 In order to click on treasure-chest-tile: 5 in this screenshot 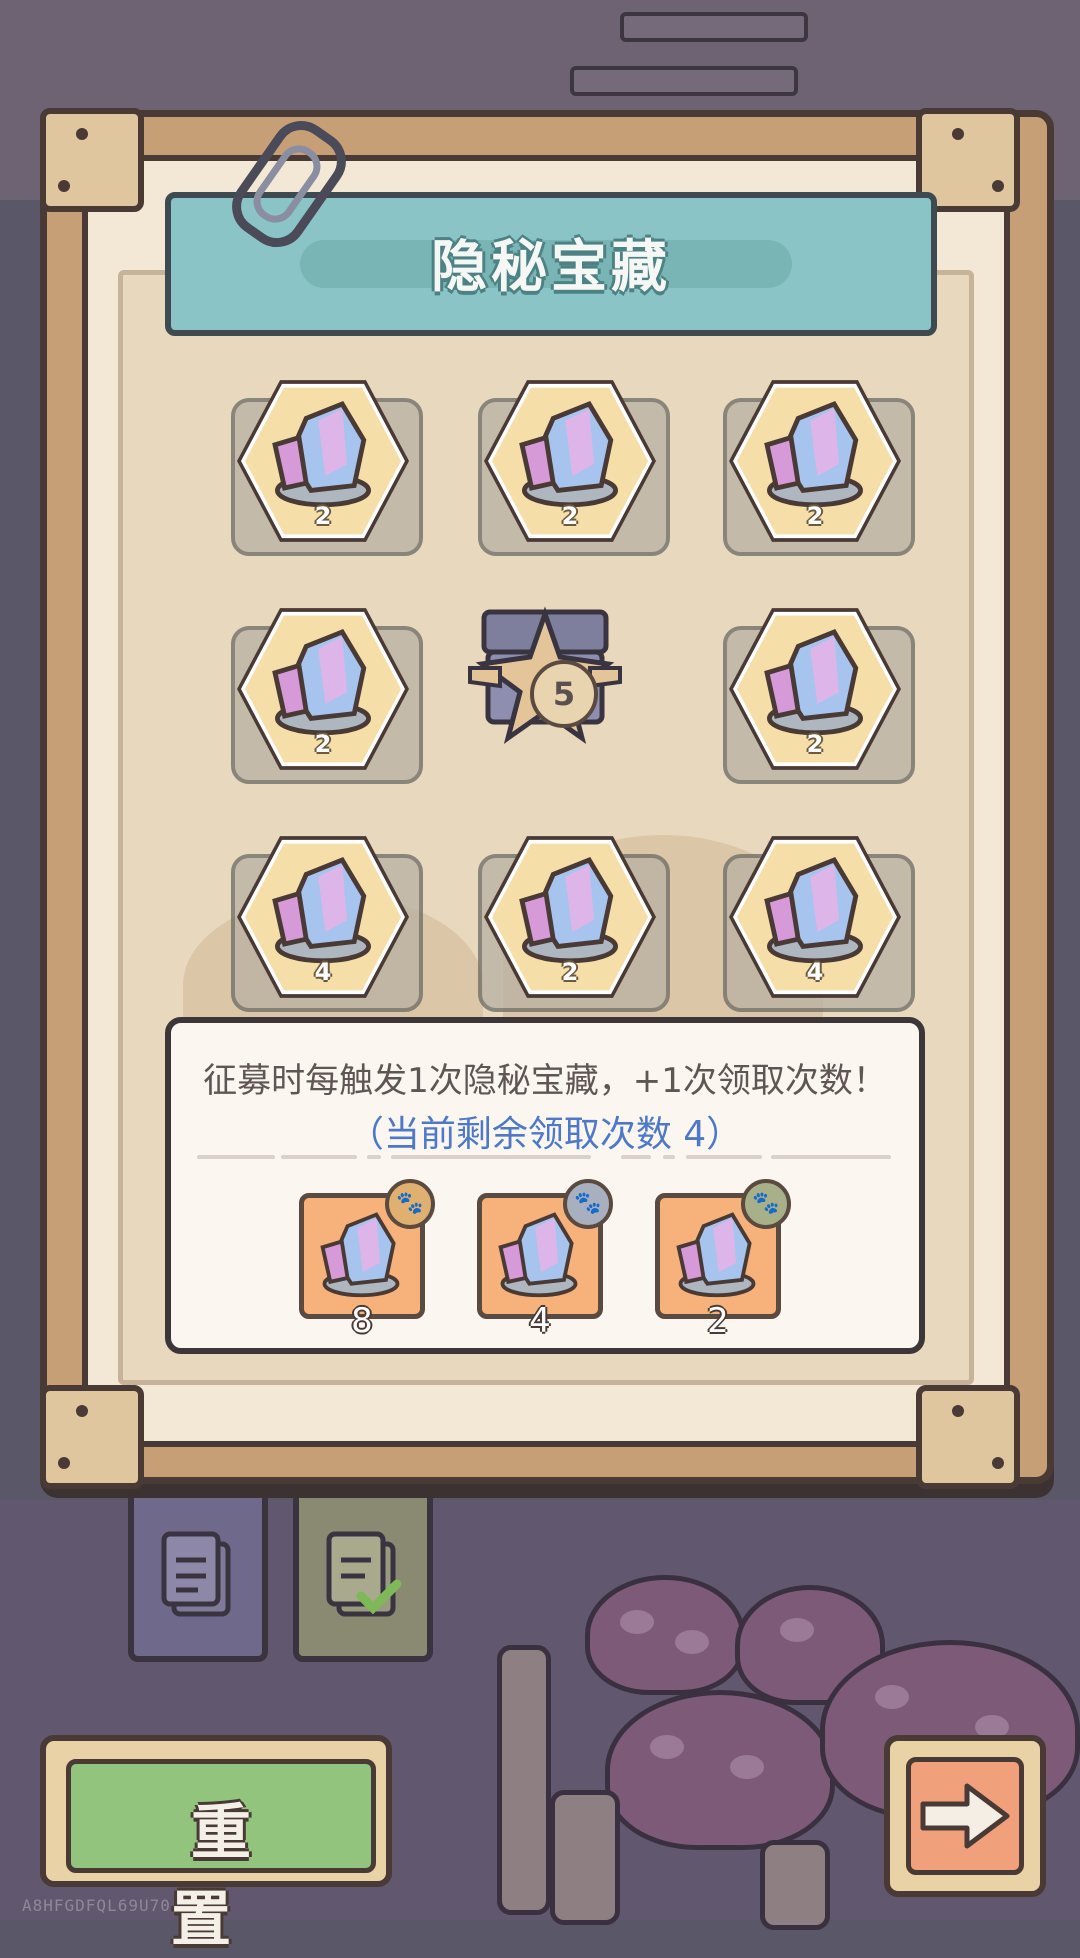, I will do `click(560, 692)`.